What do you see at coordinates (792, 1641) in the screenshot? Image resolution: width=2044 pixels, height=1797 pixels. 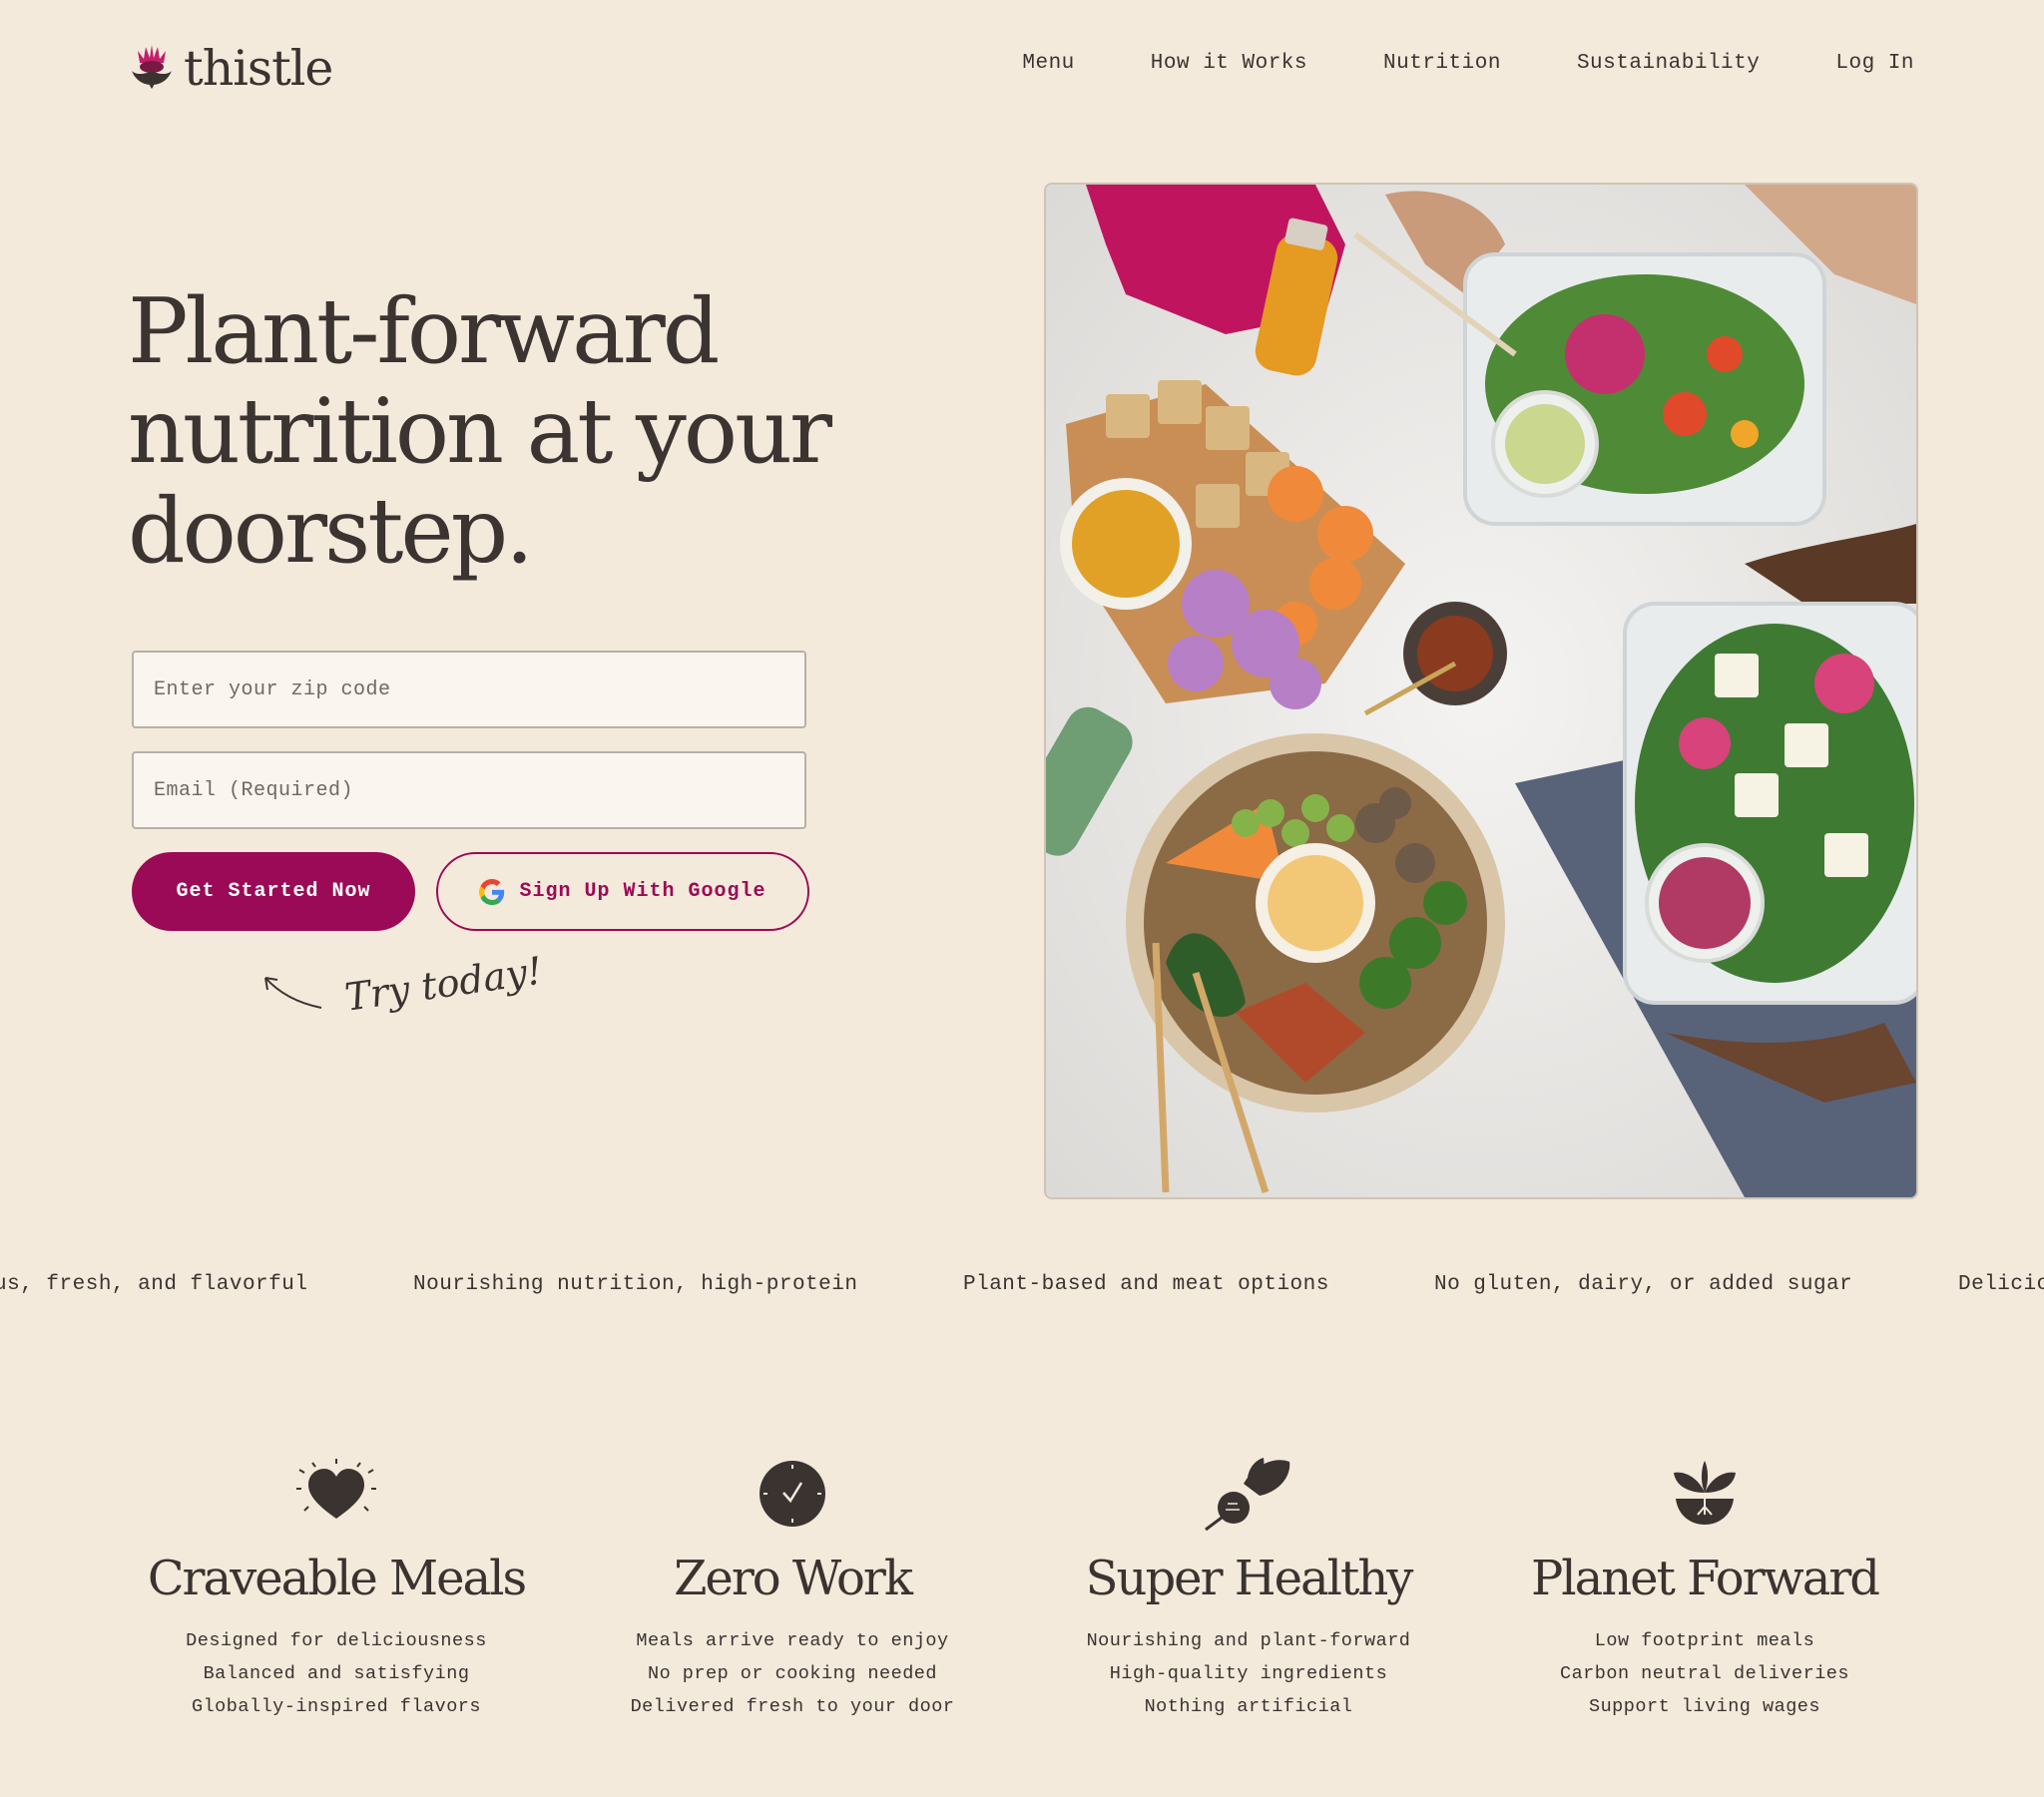 I see `feature-line: Meals arrive ready to enjoy` at bounding box center [792, 1641].